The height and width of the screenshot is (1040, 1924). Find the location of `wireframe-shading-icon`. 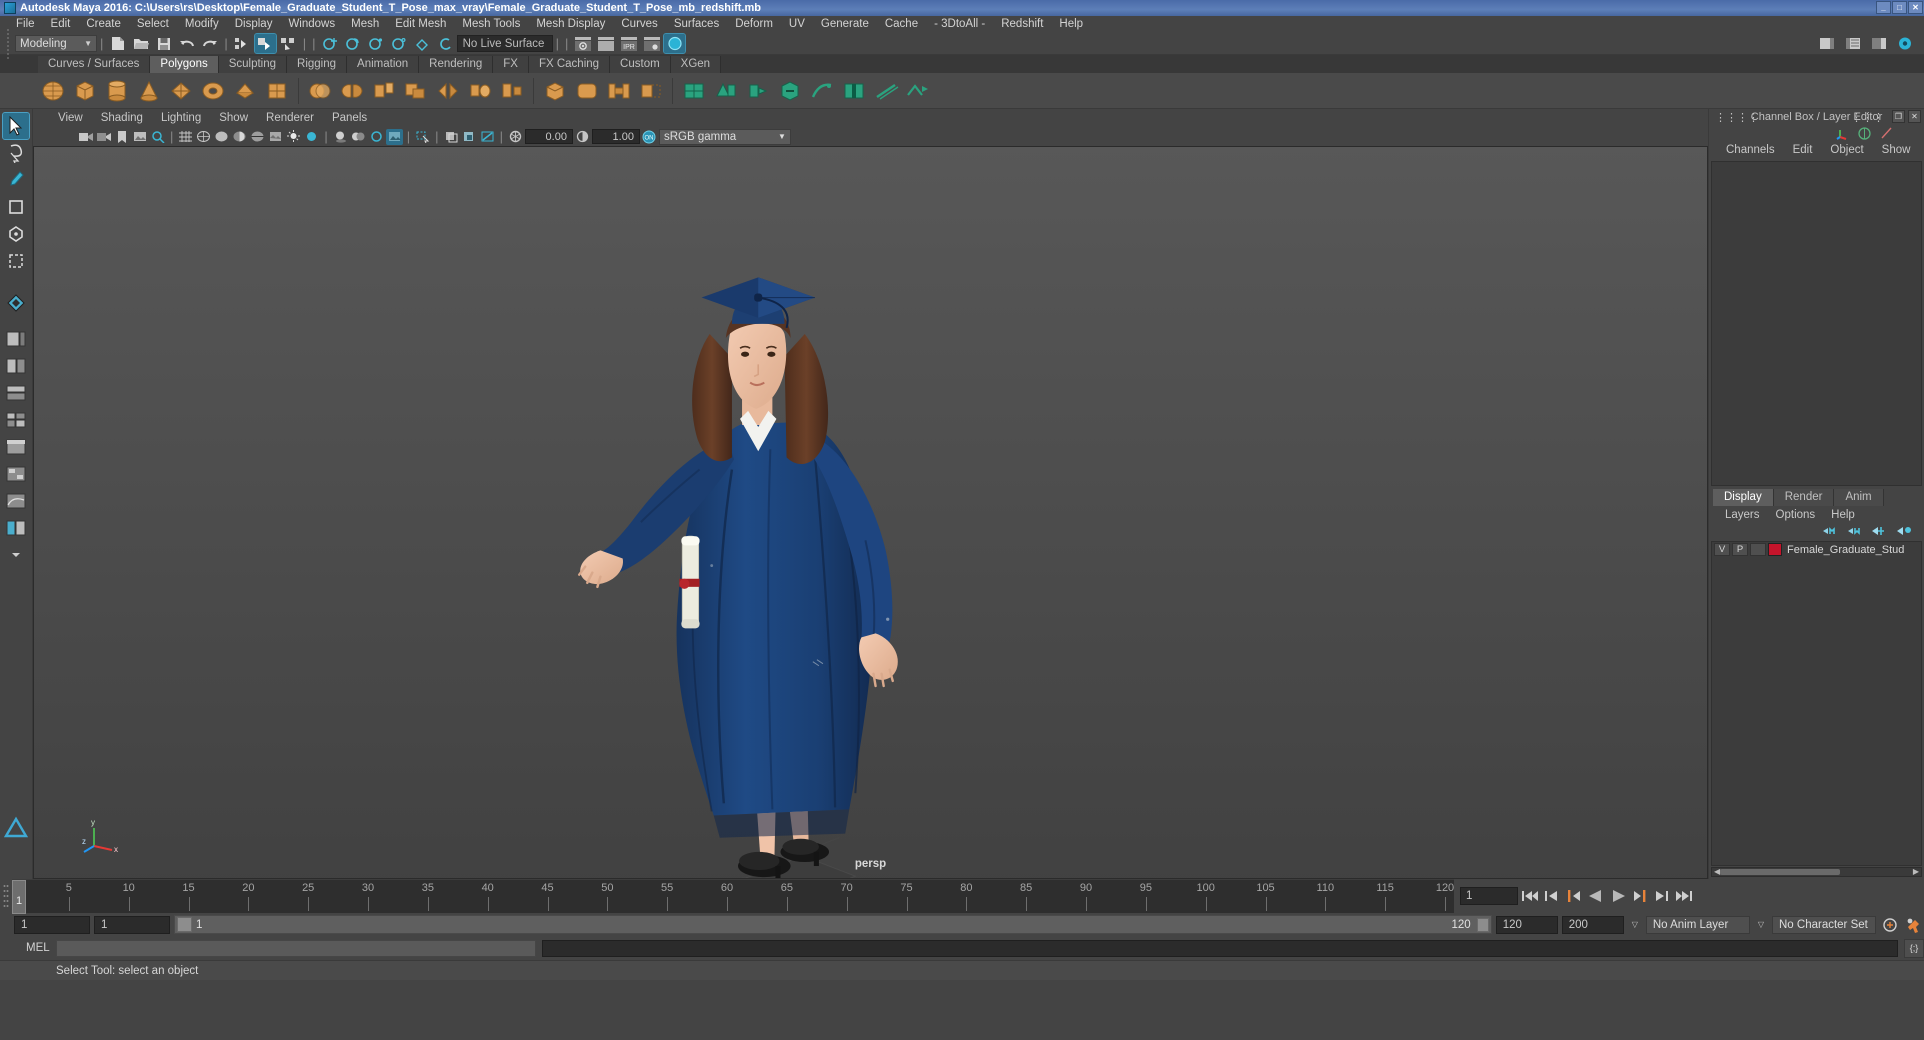

wireframe-shading-icon is located at coordinates (203, 137).